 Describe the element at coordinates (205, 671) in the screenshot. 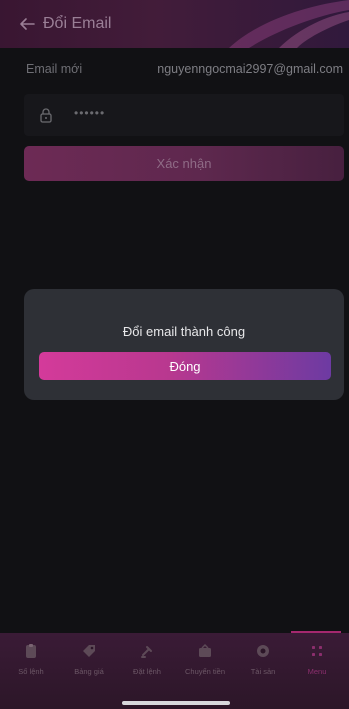

I see `nav-label-transfer: Chuyển tiền` at that location.